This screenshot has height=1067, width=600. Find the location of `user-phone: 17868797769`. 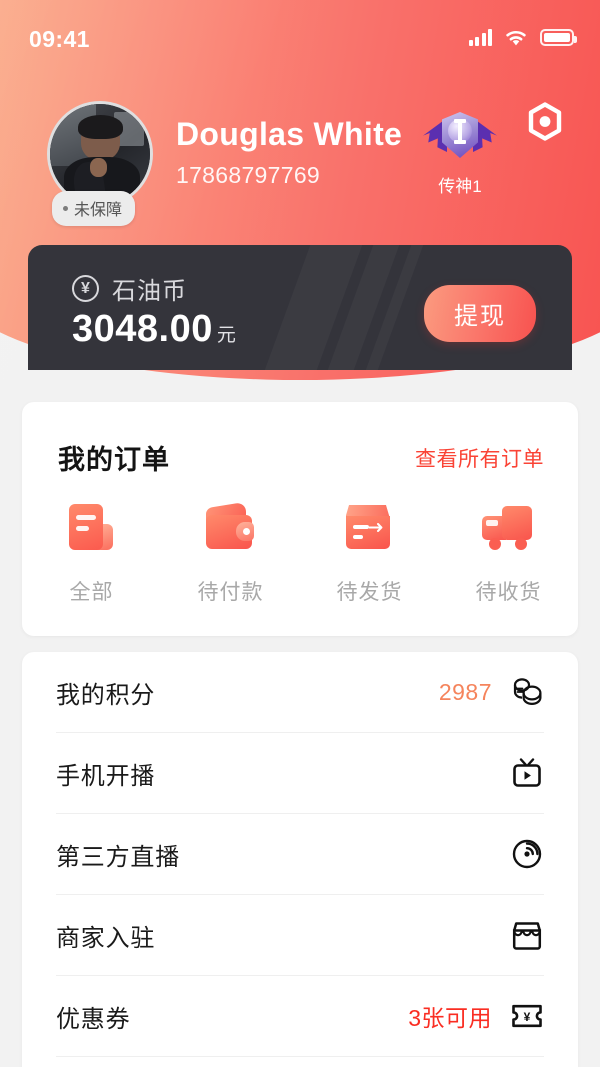

user-phone: 17868797769 is located at coordinates (248, 175).